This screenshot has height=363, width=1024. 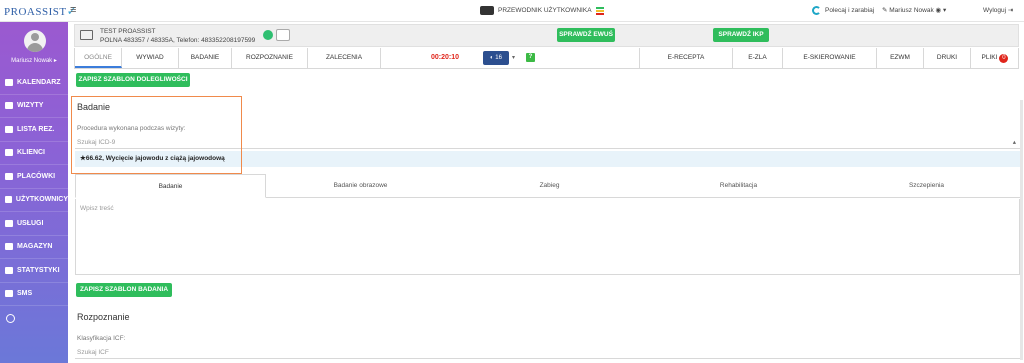 I want to click on speed-dropdown-icon: ▾, so click(x=513, y=58).